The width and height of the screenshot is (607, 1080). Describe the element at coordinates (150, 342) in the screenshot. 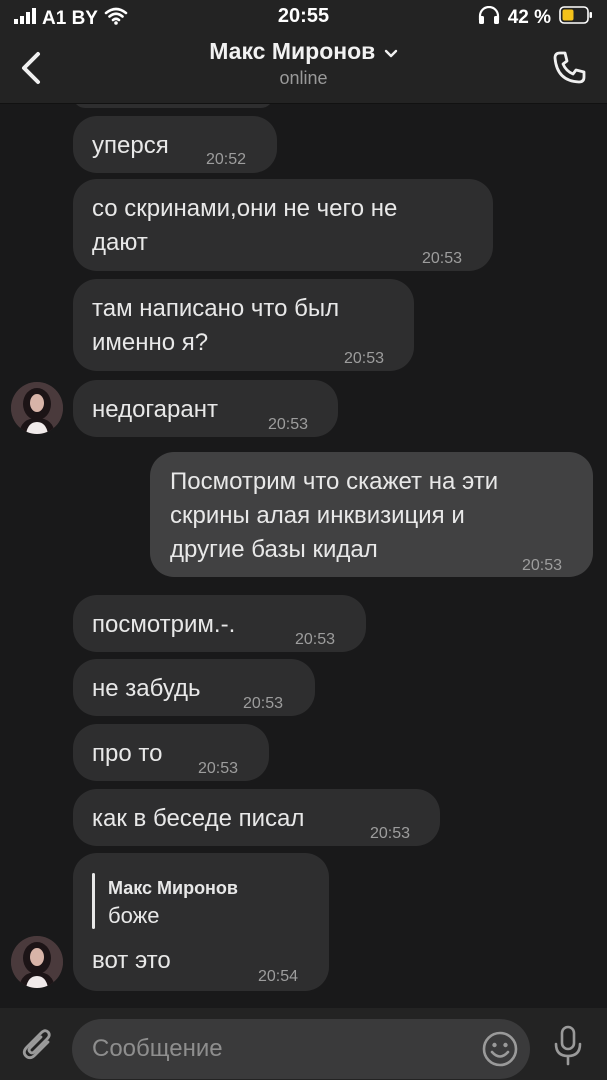

I see `message-line: именно я?` at that location.